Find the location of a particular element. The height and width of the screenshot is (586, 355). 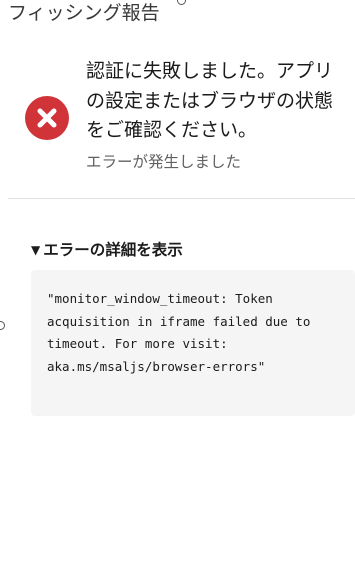

show-error-details-toggle: ▼ エラーの詳細を表示 is located at coordinates (107, 250).